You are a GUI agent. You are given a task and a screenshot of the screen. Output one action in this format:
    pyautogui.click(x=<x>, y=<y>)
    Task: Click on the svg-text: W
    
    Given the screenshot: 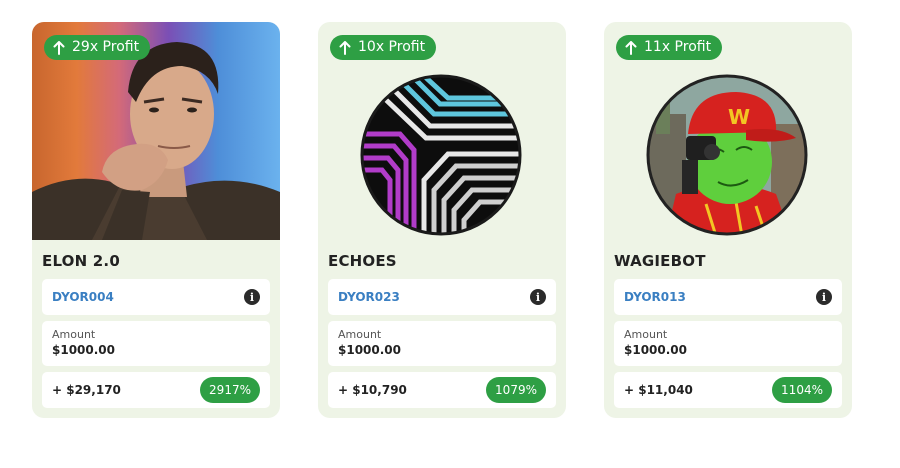 What is the action you would take?
    pyautogui.click(x=739, y=117)
    